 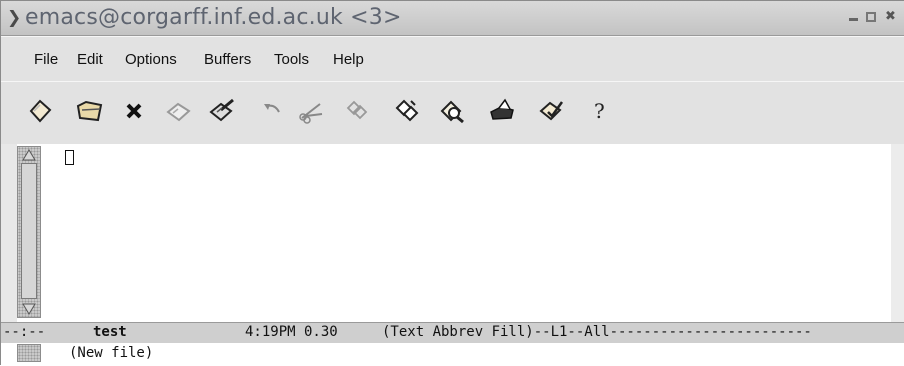 I want to click on new-file-icon, so click(x=40, y=111).